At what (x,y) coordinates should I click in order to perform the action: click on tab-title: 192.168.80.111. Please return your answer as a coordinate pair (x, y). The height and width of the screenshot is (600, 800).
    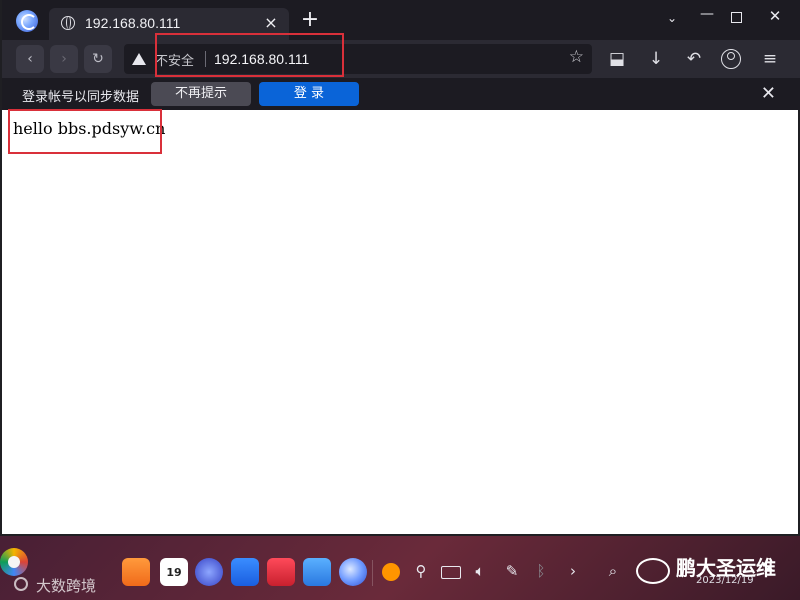
    Looking at the image, I should click on (133, 23).